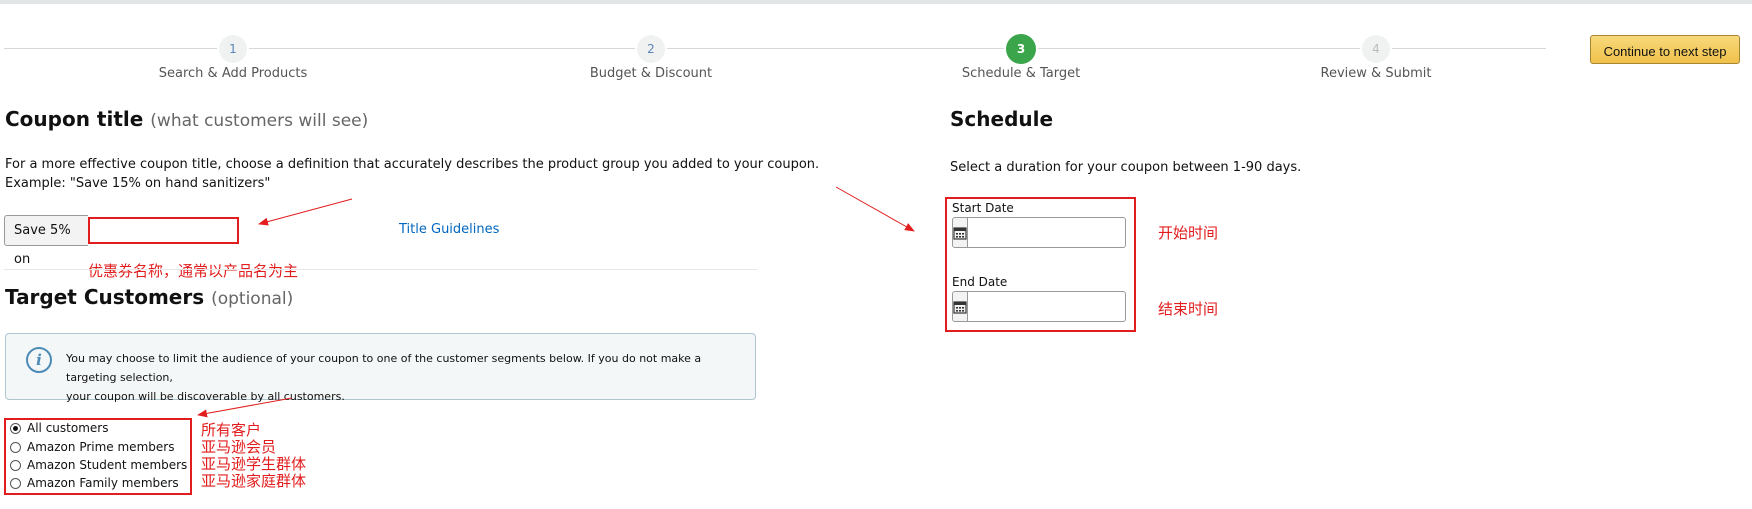 This screenshot has height=509, width=1752. Describe the element at coordinates (305, 212) in the screenshot. I see `title-arrow` at that location.